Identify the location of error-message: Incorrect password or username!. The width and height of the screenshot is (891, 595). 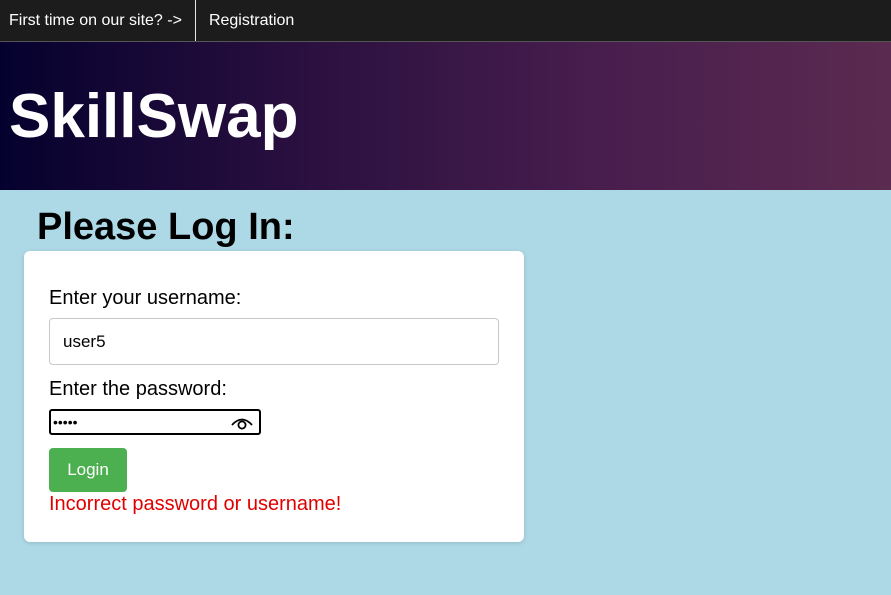
(195, 504).